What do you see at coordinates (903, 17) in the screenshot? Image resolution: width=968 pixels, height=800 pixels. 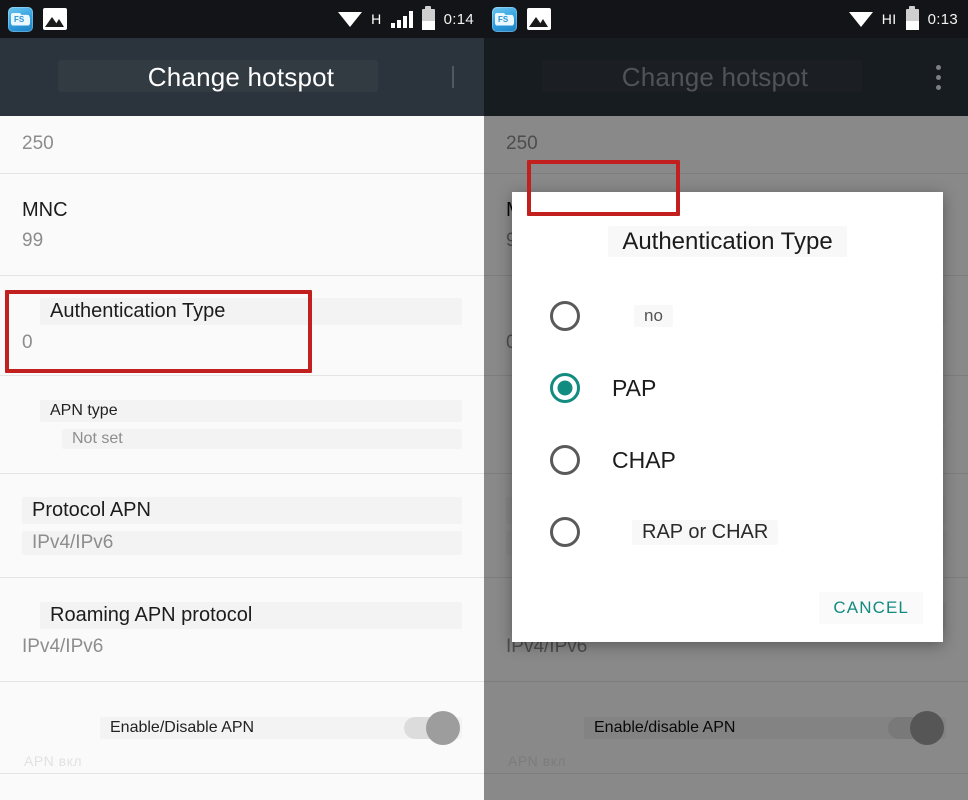 I see `status-bar-system-right: HI 0:13` at bounding box center [903, 17].